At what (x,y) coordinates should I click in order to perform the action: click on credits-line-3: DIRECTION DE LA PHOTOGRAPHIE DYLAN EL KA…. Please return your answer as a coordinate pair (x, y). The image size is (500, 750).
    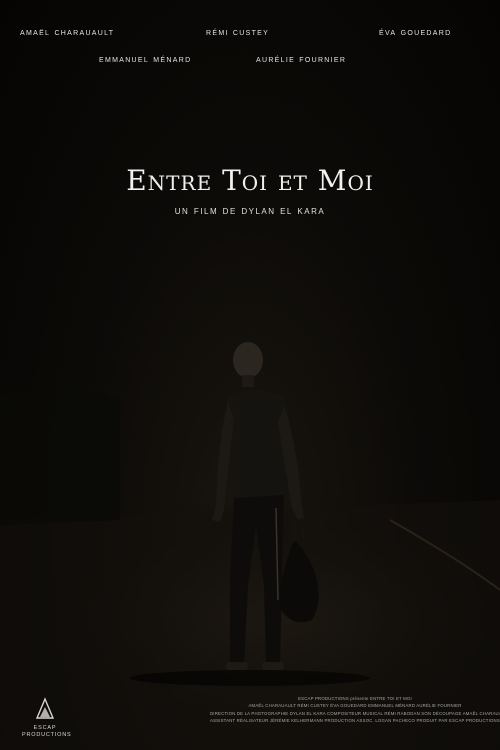
    Looking at the image, I should click on (355, 713).